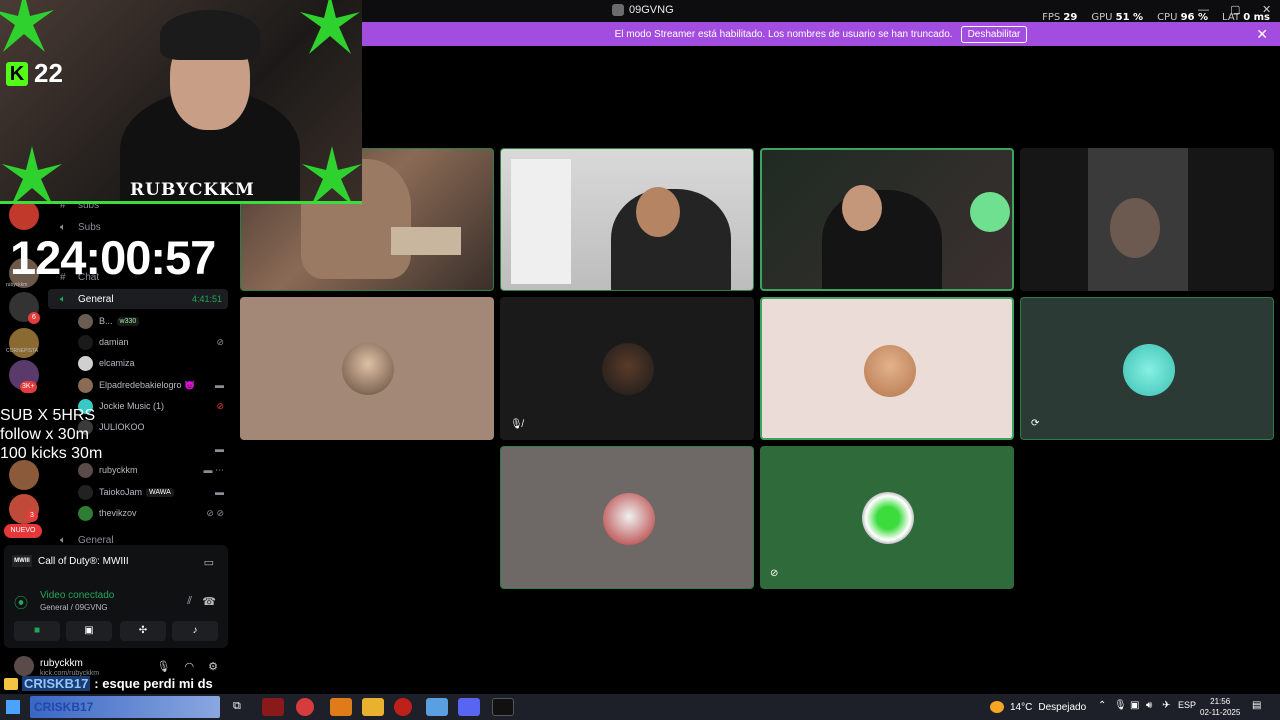 The width and height of the screenshot is (1280, 720). What do you see at coordinates (189, 601) in the screenshot?
I see `noise-suppression-icon: ⫽` at bounding box center [189, 601].